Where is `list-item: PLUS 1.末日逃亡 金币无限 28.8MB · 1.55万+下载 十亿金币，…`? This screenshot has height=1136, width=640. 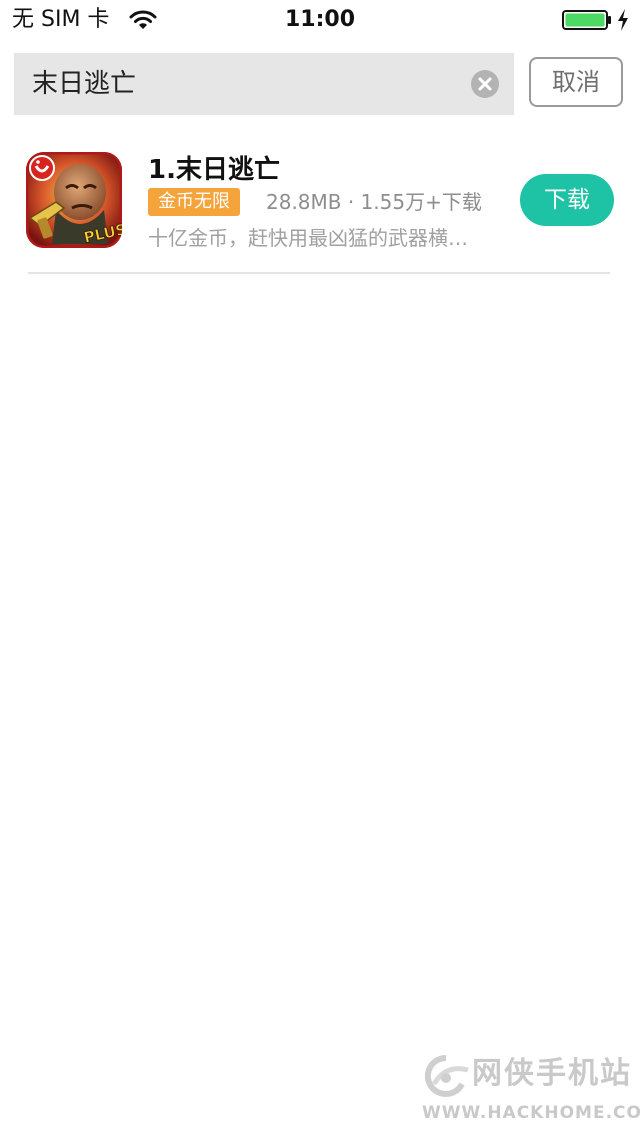
list-item: PLUS 1.末日逃亡 金币无限 28.8MB · 1.55万+下载 十亿金币，… is located at coordinates (320, 206).